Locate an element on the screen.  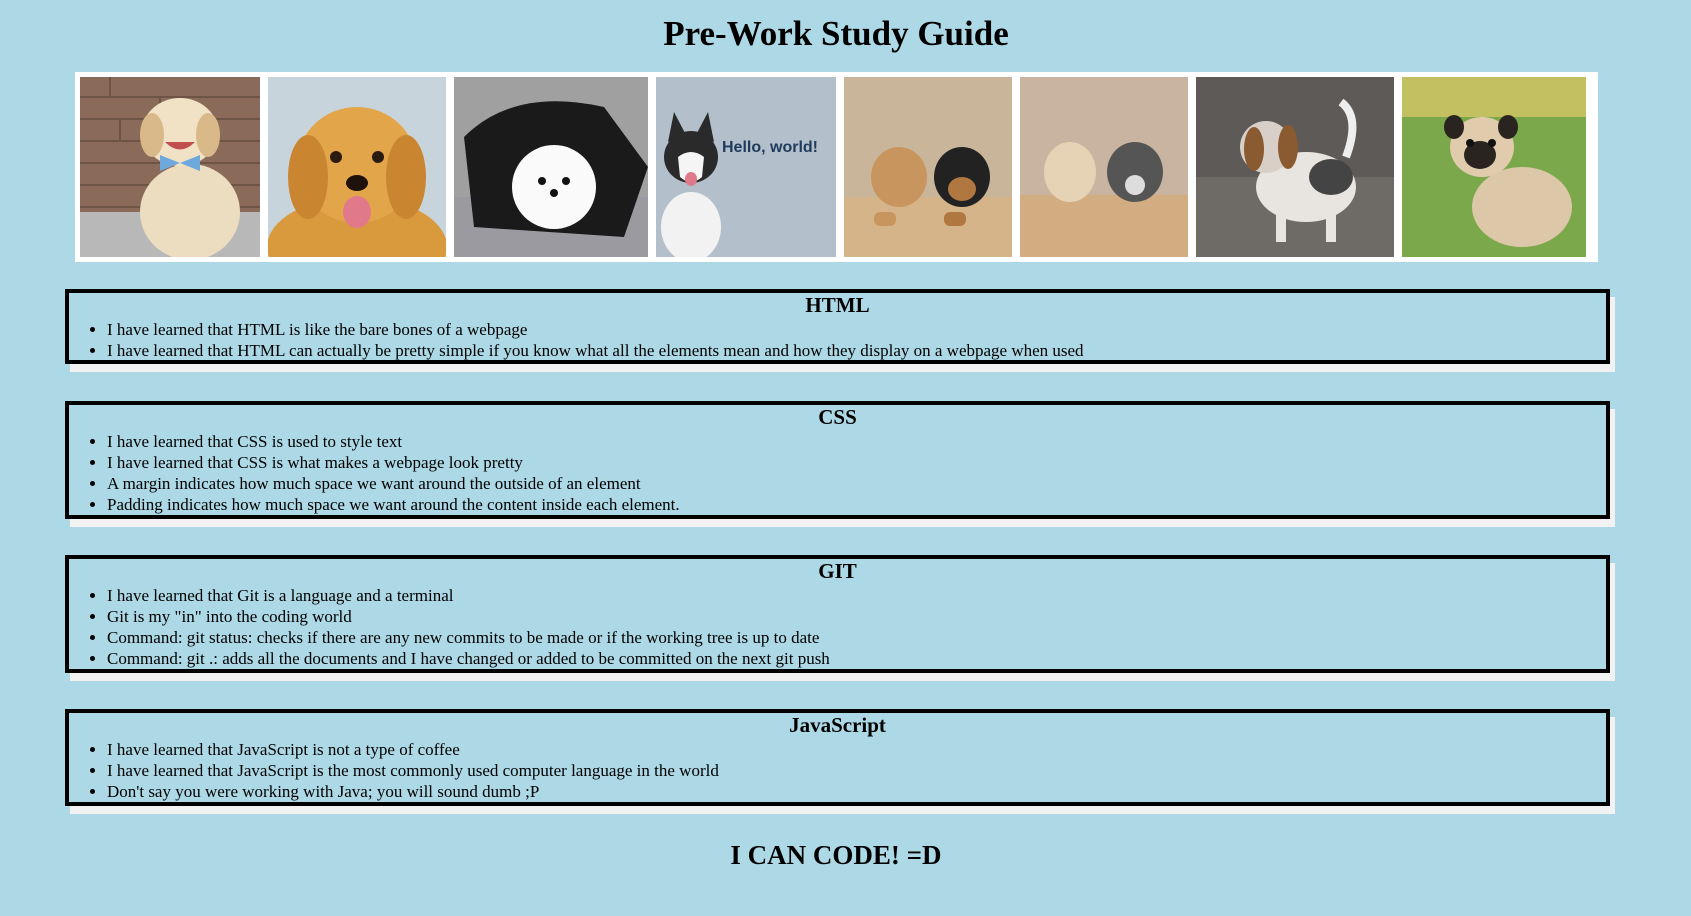
two-puppies-in-box-photo is located at coordinates (928, 167).